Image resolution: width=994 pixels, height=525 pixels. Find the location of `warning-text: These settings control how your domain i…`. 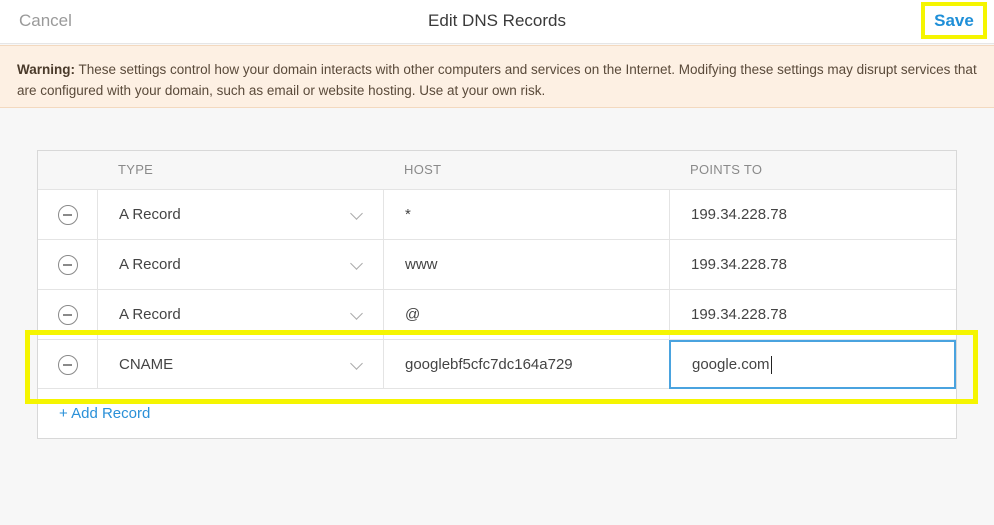

warning-text: These settings control how your domain i… is located at coordinates (497, 80).